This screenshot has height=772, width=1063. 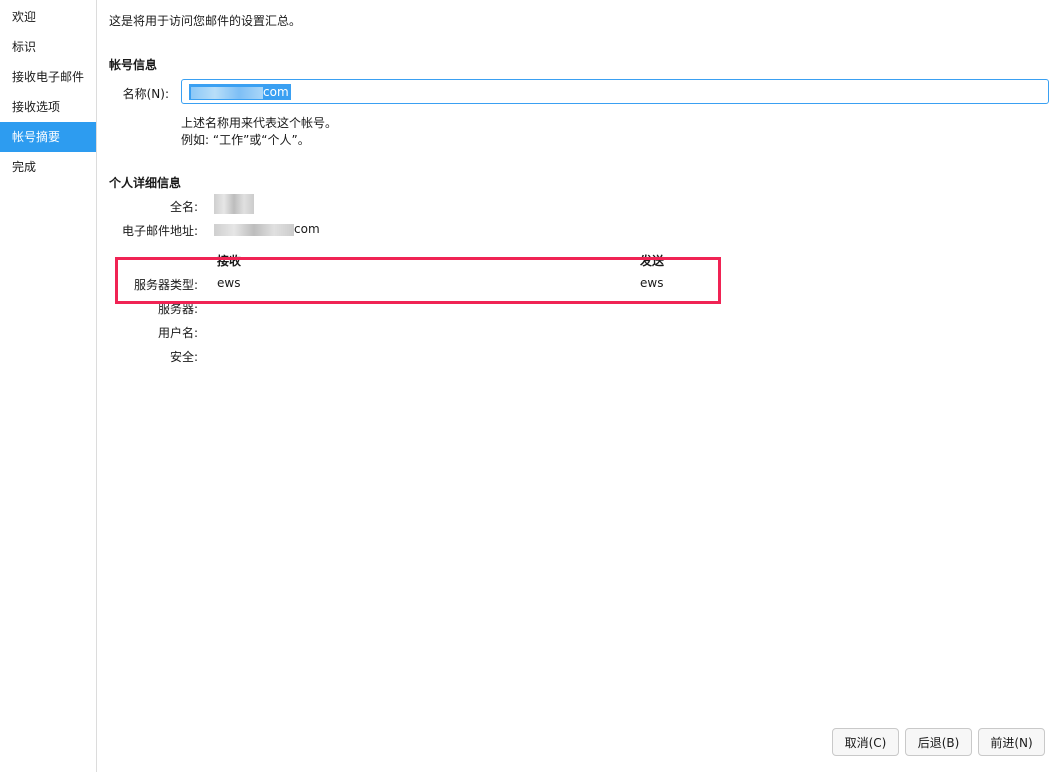 What do you see at coordinates (259, 123) in the screenshot?
I see `name-hint-line1: 上述名称用来代表这个帐号。` at bounding box center [259, 123].